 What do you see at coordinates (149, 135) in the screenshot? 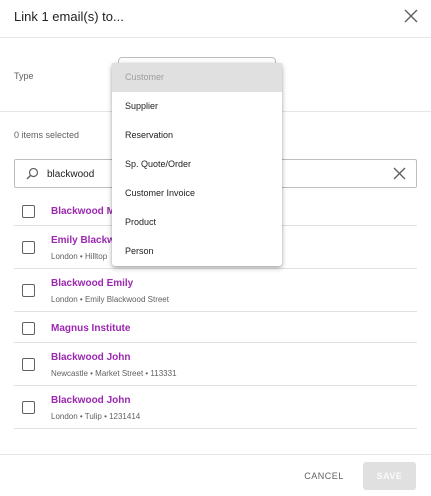
I see `option-label: Reservation` at bounding box center [149, 135].